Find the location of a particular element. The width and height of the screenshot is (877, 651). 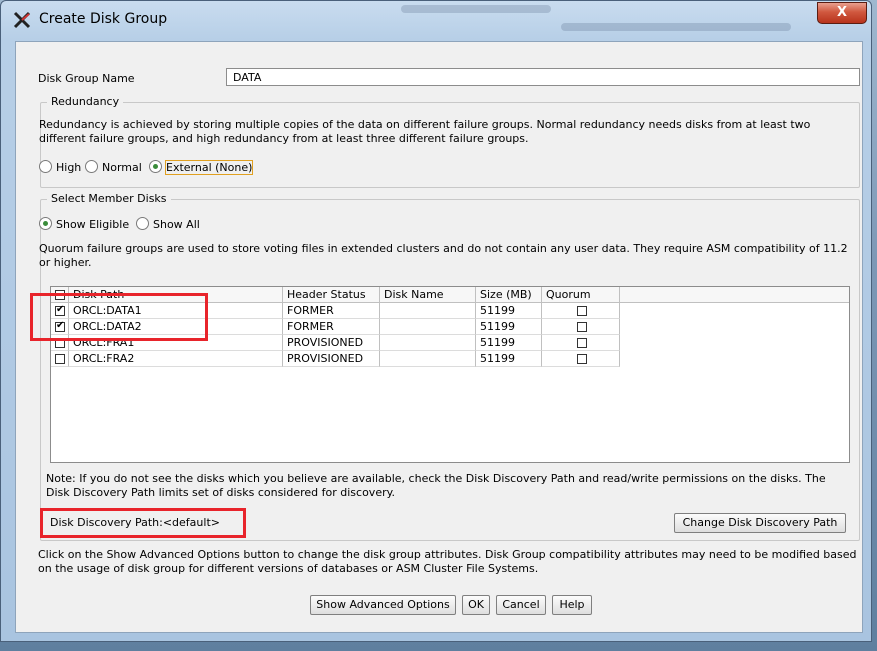

change-discovery-path-button: Change Disk Discovery Path is located at coordinates (760, 523).